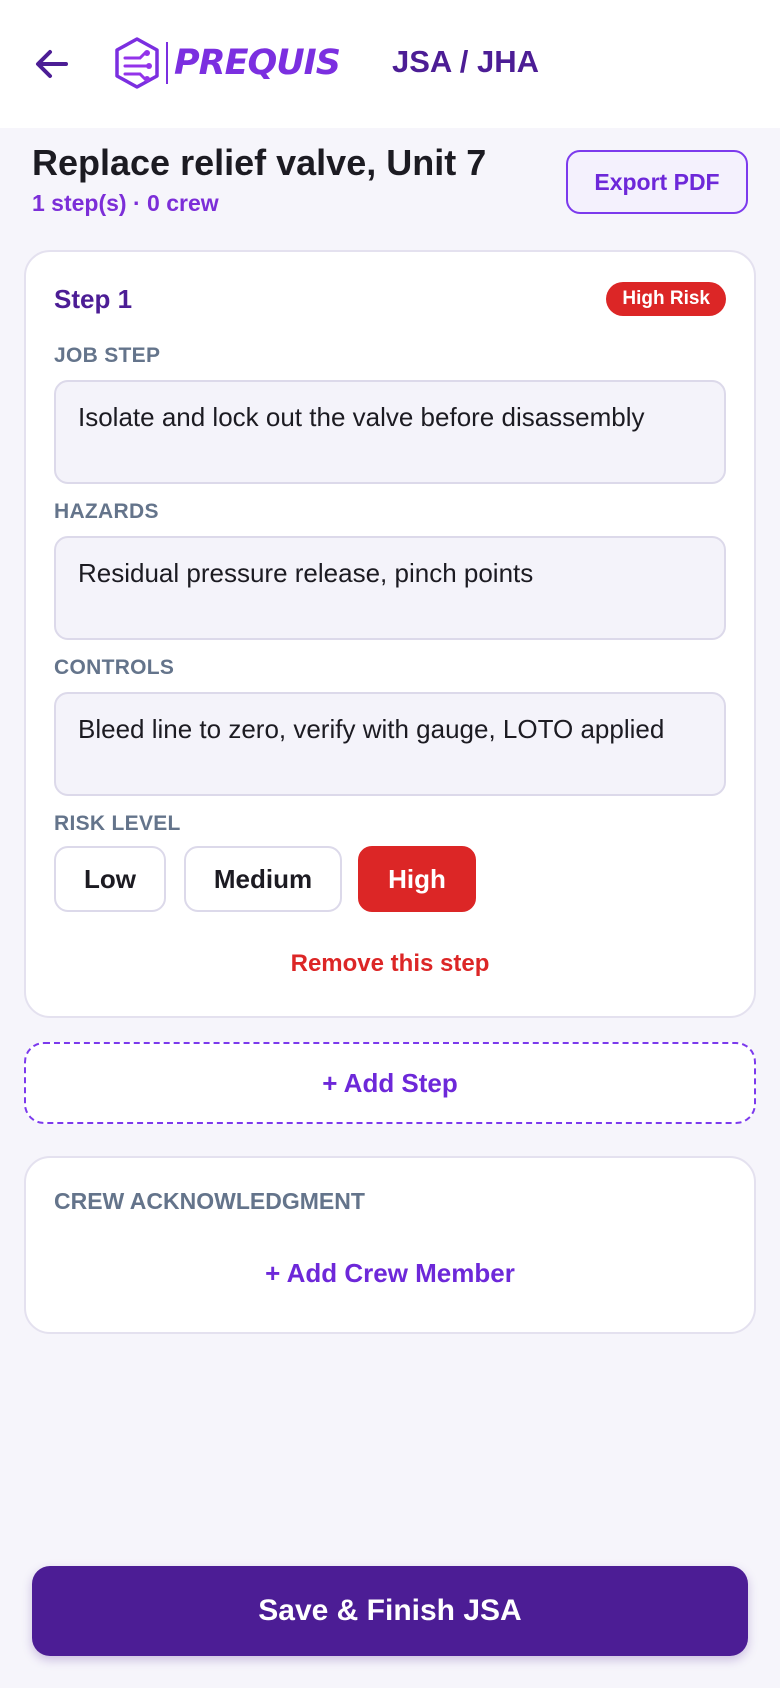 This screenshot has height=1688, width=780. Describe the element at coordinates (114, 667) in the screenshot. I see `controls-label: CONTROLS` at that location.